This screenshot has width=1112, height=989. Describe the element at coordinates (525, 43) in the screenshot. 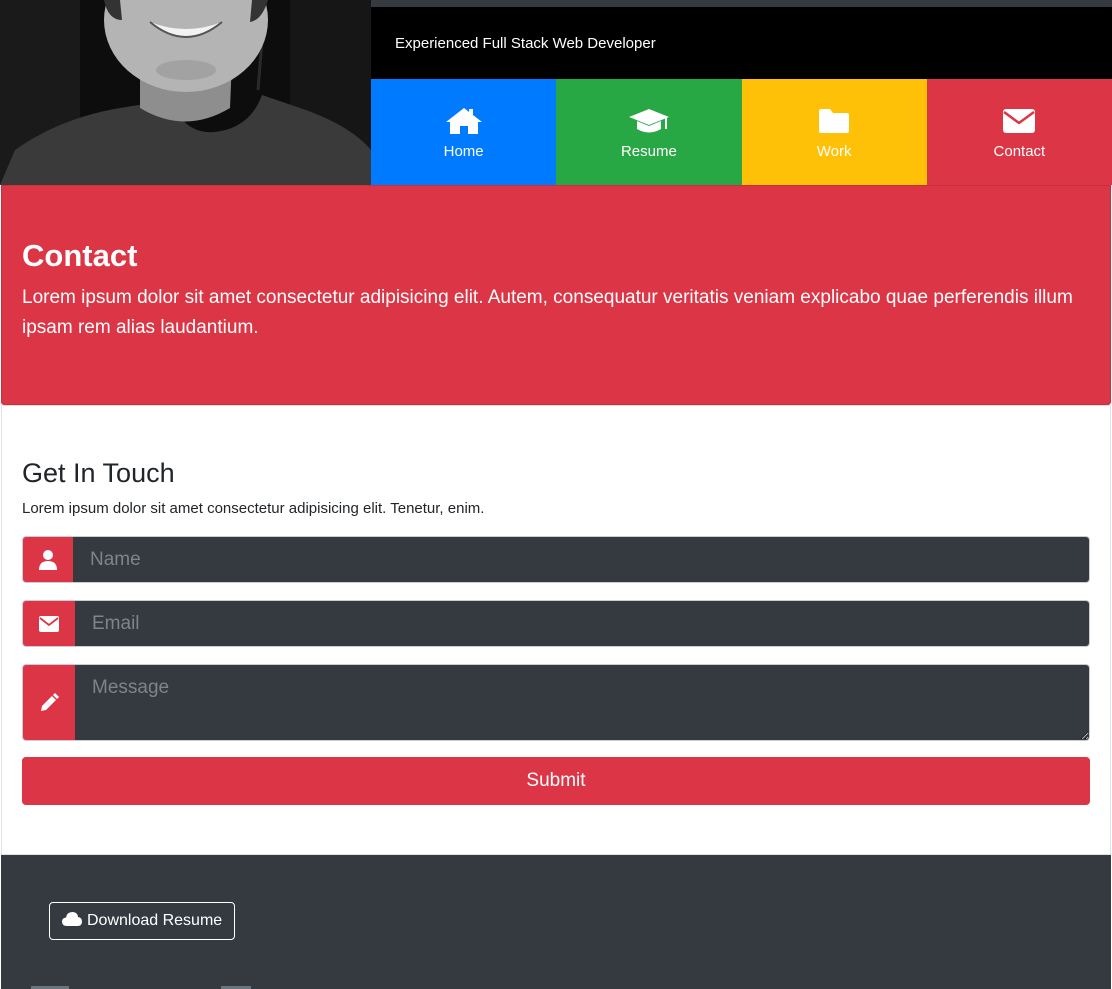

I see `tagline: Experienced Full Stack Web Developer` at that location.